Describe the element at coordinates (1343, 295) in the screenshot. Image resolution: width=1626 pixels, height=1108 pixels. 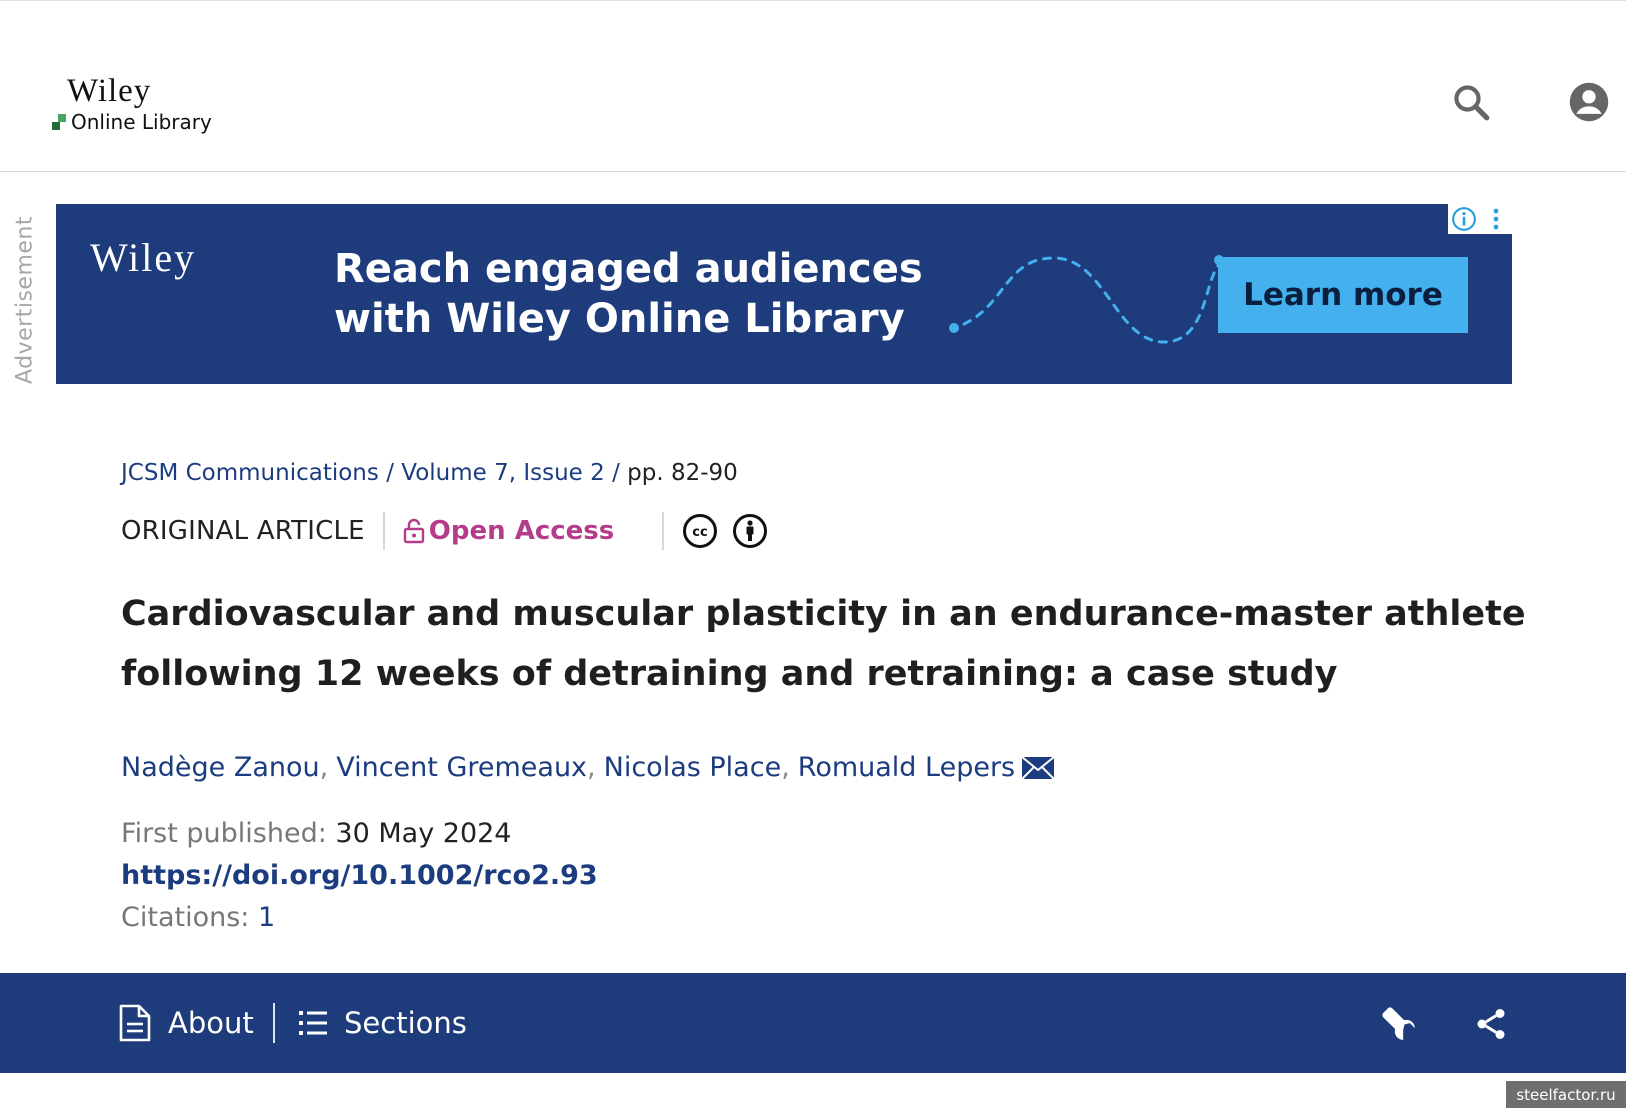
I see `learn-more-button: Learn more` at that location.